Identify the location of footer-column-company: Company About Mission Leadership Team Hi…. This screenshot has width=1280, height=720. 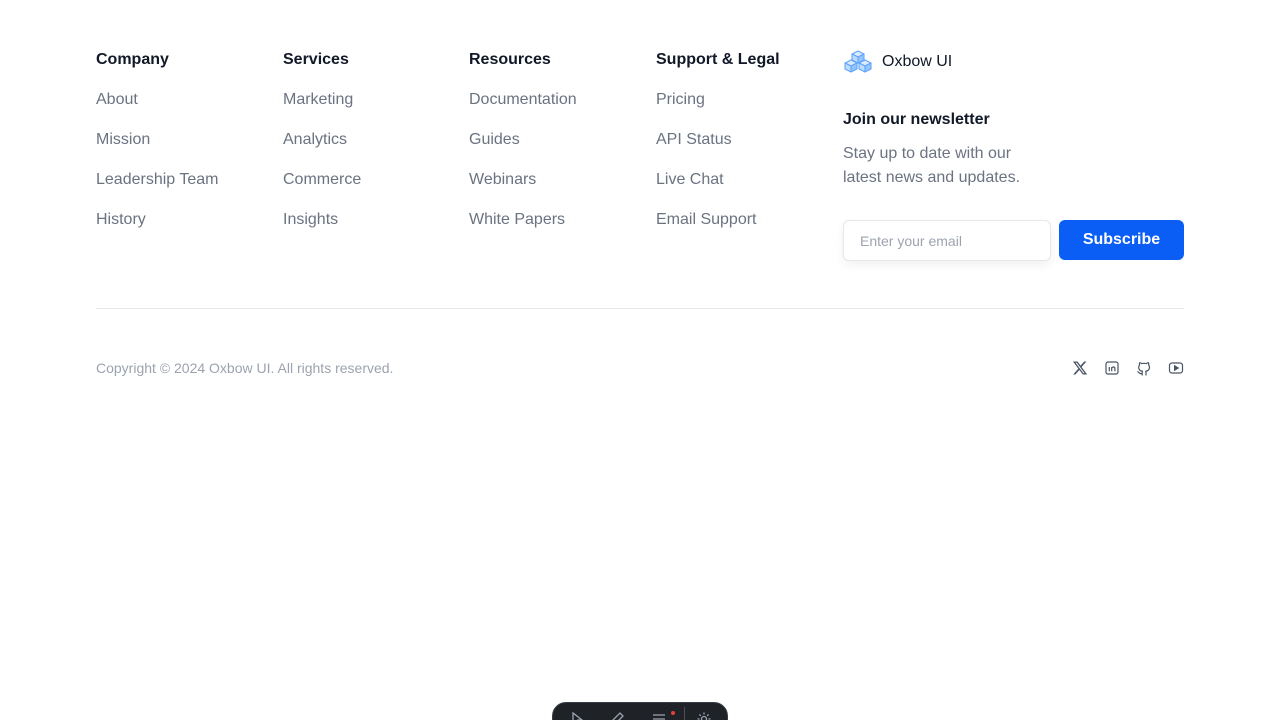
(157, 150).